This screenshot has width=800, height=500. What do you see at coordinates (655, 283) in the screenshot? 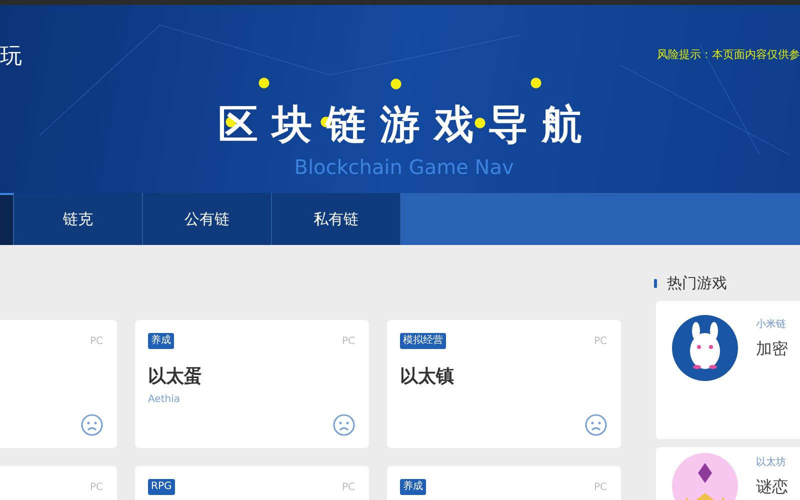
I see `heading-marker` at bounding box center [655, 283].